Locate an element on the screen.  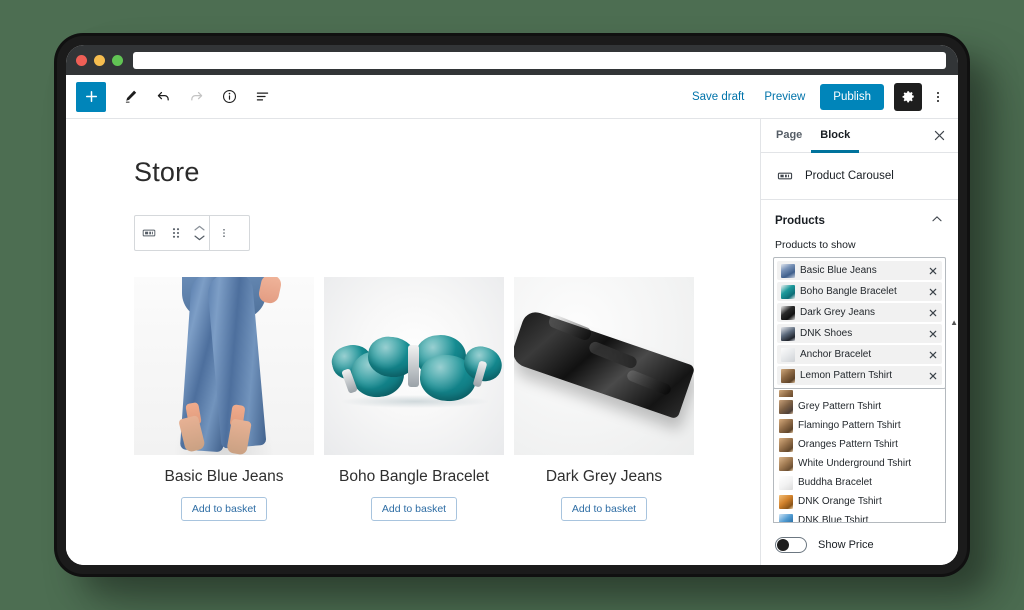
move-up-button is located at coordinates (199, 228).